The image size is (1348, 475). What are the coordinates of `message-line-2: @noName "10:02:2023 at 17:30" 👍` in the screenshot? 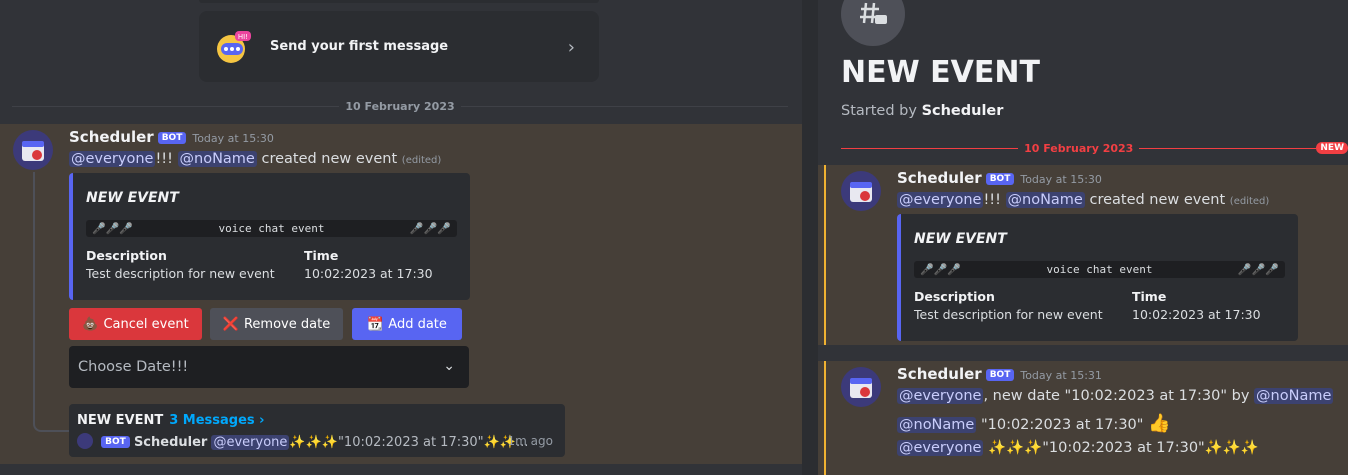 It's located at (1033, 423).